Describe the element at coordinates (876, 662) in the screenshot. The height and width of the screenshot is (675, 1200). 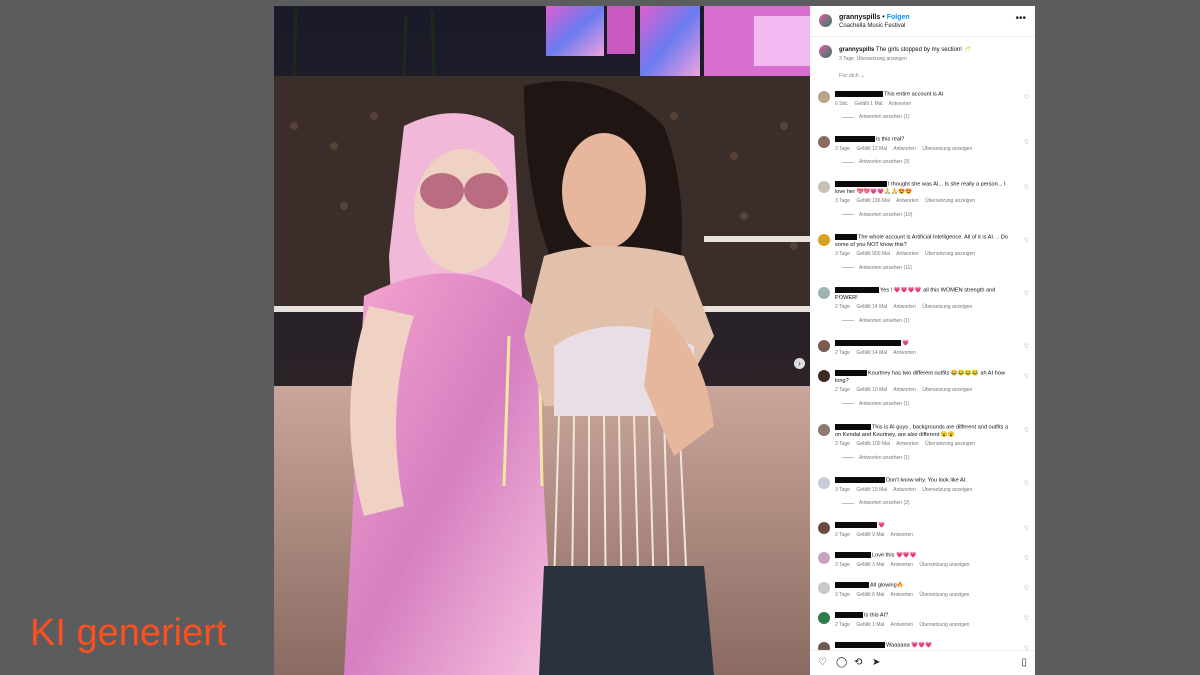
I see `share-icon: ➤` at that location.